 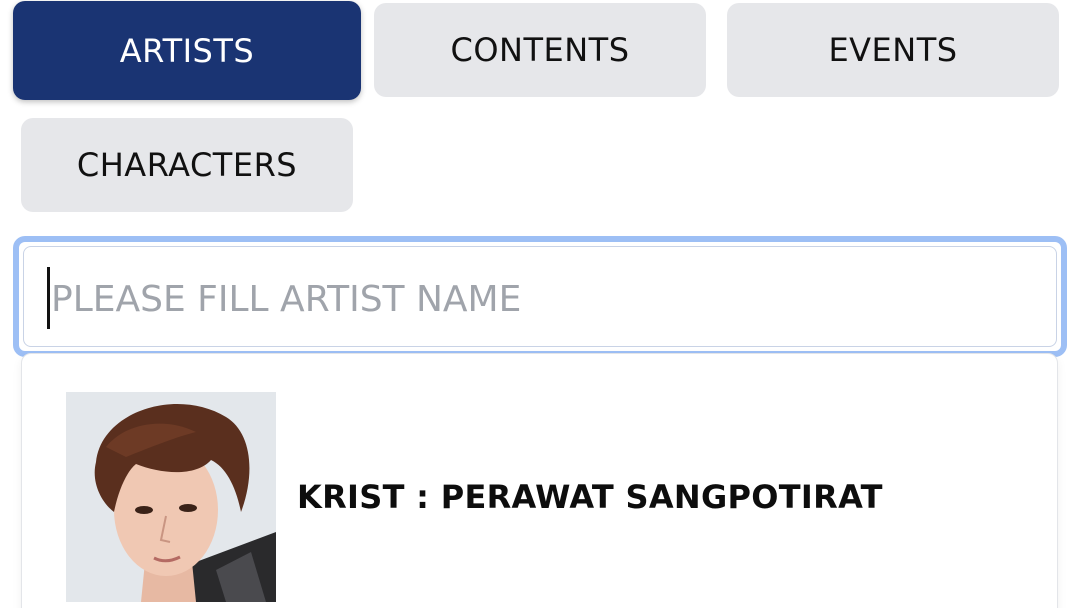 I want to click on artist-portrait-icon, so click(x=171, y=497).